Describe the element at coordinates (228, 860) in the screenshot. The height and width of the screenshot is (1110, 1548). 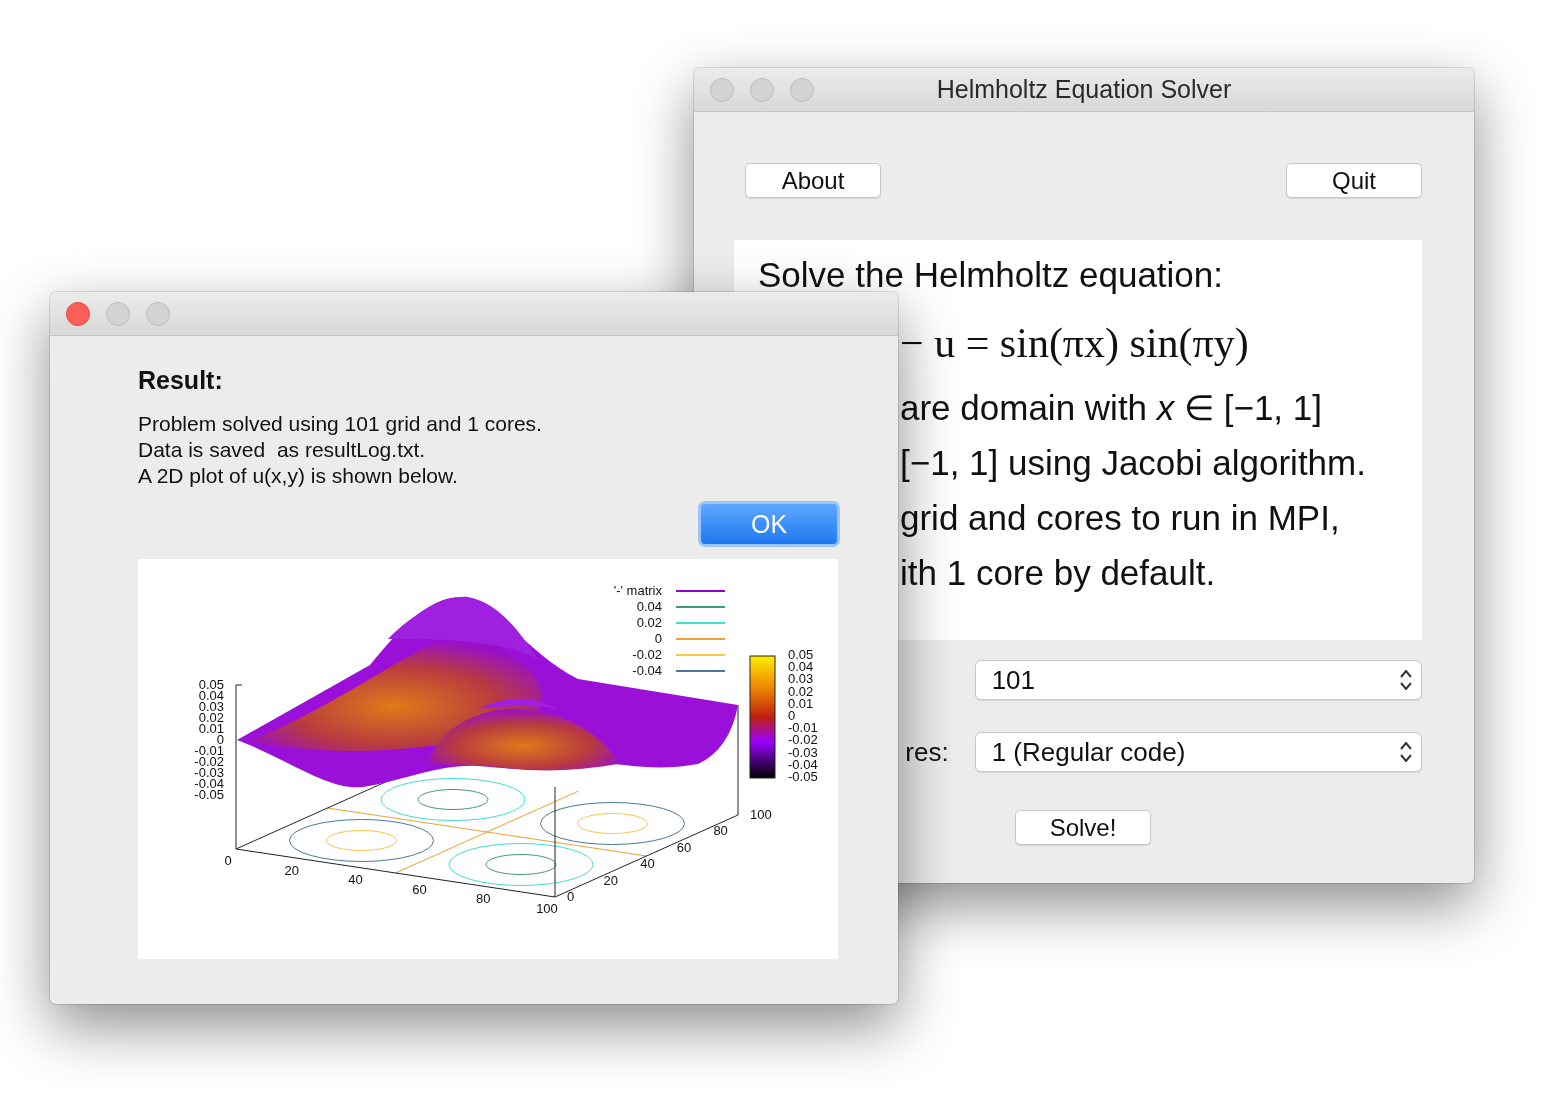
I see `x-axis-label: 0` at that location.